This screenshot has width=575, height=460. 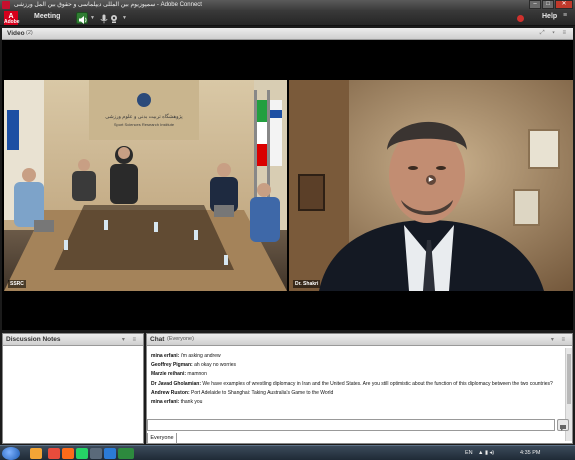 I want to click on notes-pod-title: Discussion Notes, so click(x=33, y=339).